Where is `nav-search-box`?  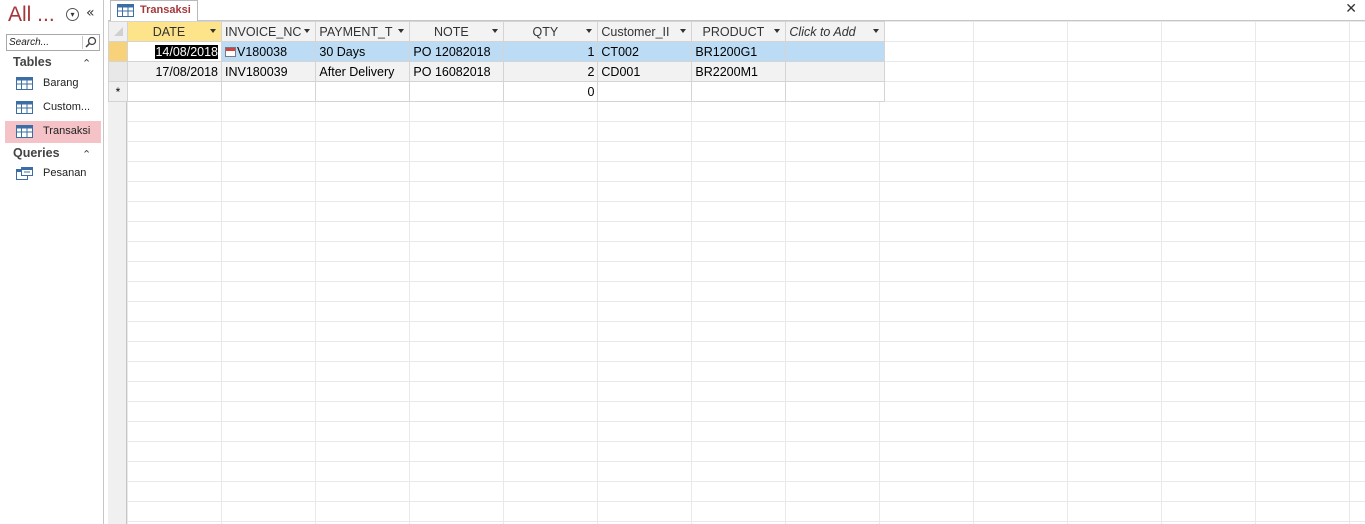 nav-search-box is located at coordinates (53, 42).